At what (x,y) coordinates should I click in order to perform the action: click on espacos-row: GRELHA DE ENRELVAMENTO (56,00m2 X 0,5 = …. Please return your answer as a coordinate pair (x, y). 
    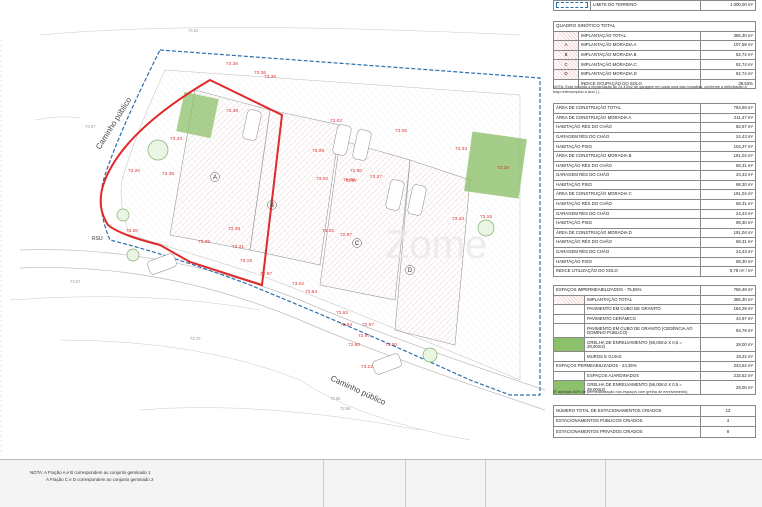
    Looking at the image, I should click on (654, 345).